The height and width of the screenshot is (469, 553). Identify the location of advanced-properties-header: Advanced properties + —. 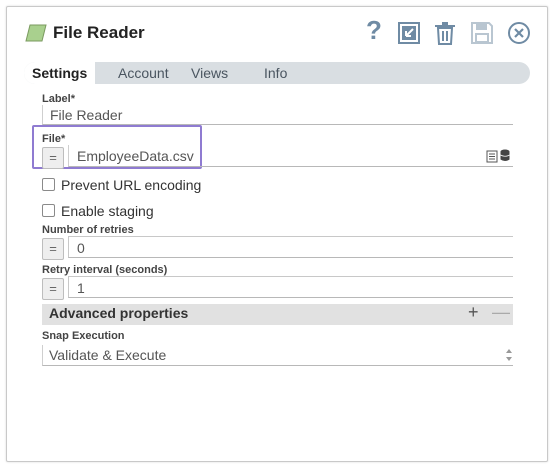
(277, 313).